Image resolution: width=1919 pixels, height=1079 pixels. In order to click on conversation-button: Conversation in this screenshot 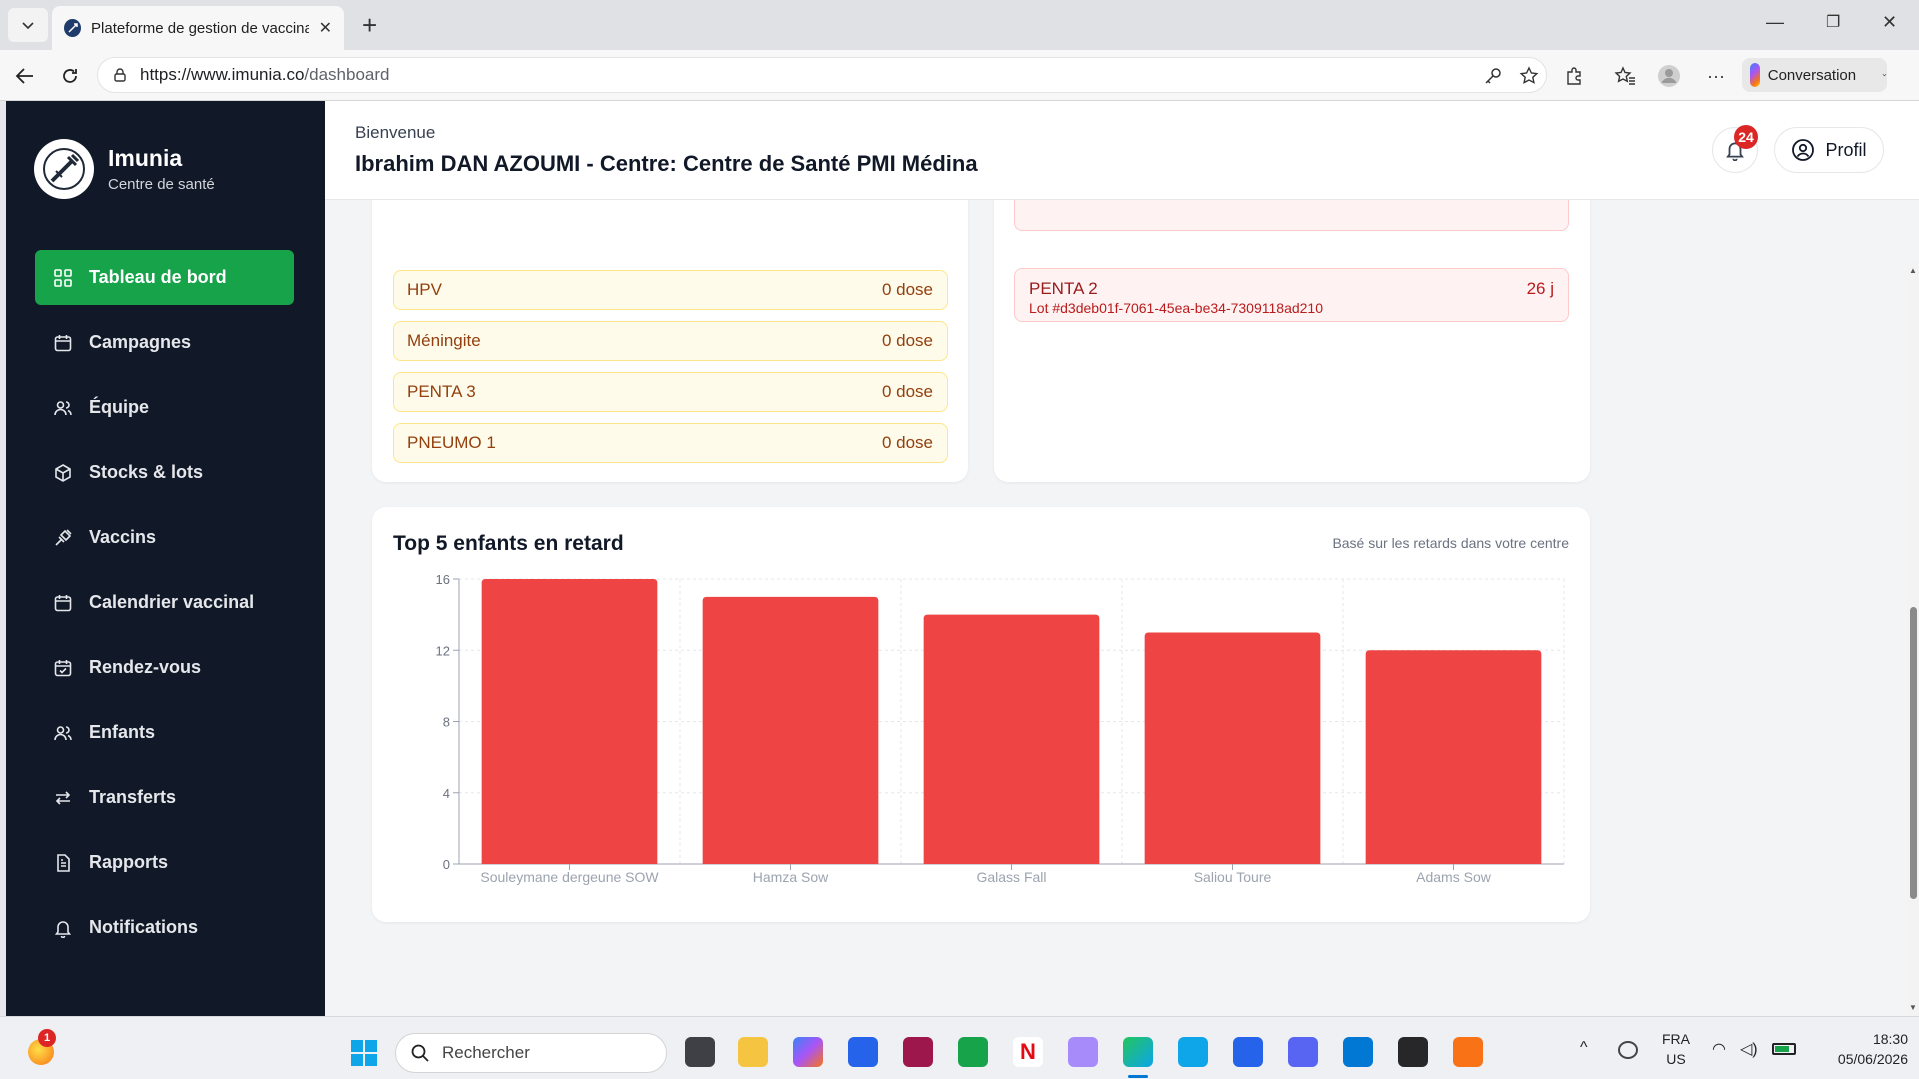, I will do `click(1814, 75)`.